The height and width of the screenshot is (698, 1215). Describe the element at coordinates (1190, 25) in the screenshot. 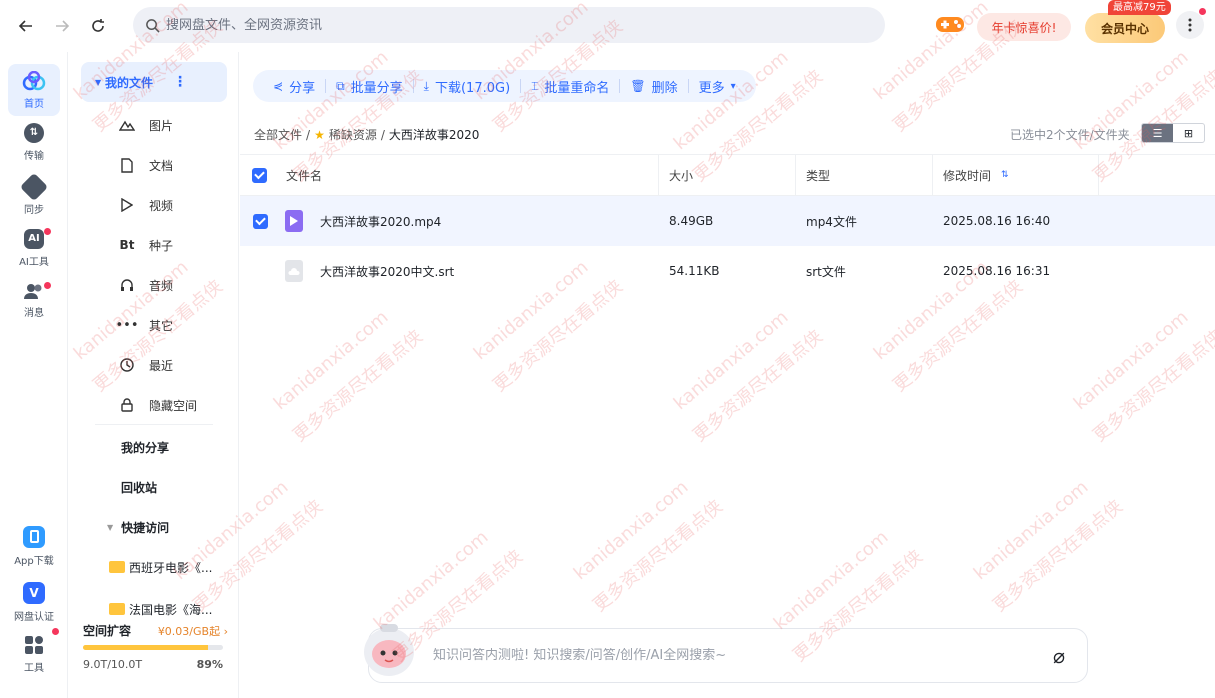

I see `more-menu-button` at that location.